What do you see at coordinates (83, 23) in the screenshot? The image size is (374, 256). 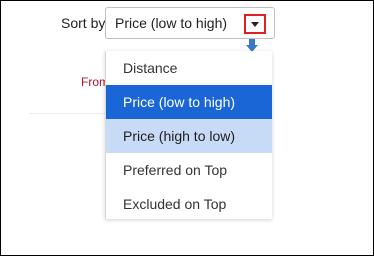 I see `sort-by-label: Sort by` at bounding box center [83, 23].